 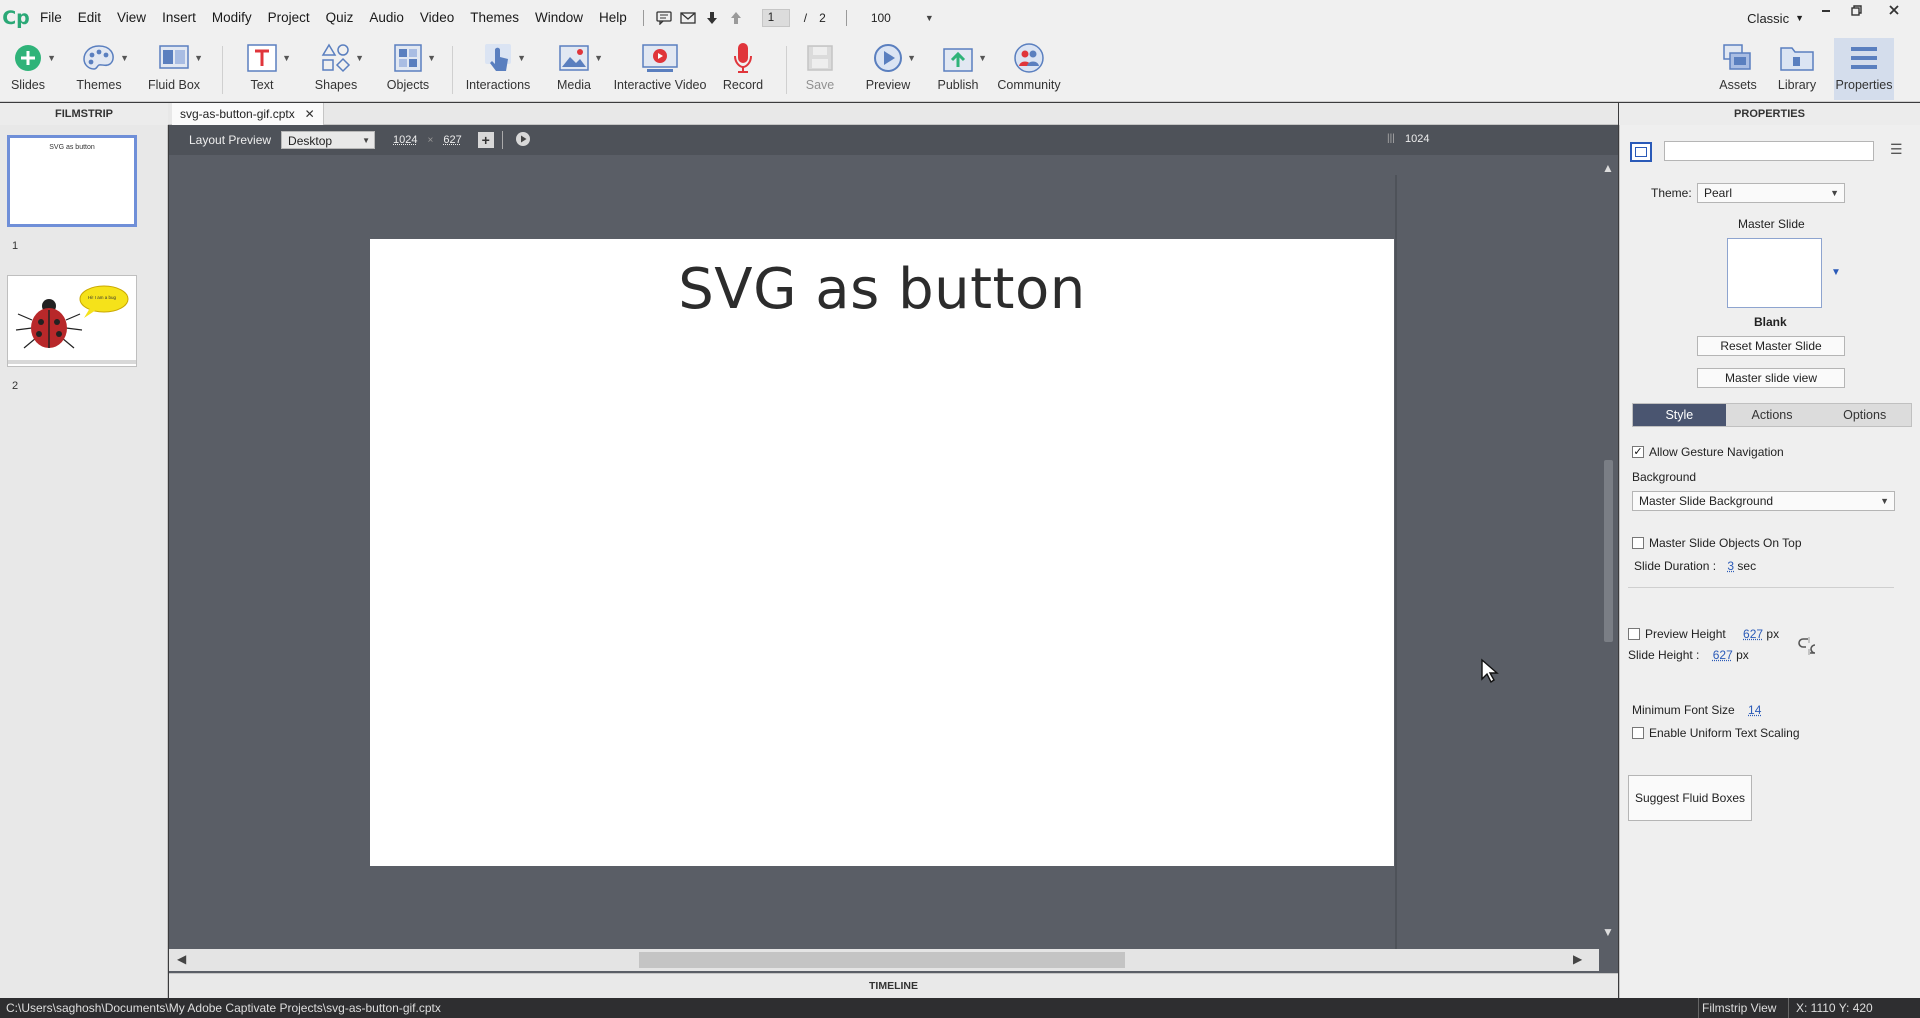 What do you see at coordinates (408, 85) in the screenshot?
I see `objects-label: Objects` at bounding box center [408, 85].